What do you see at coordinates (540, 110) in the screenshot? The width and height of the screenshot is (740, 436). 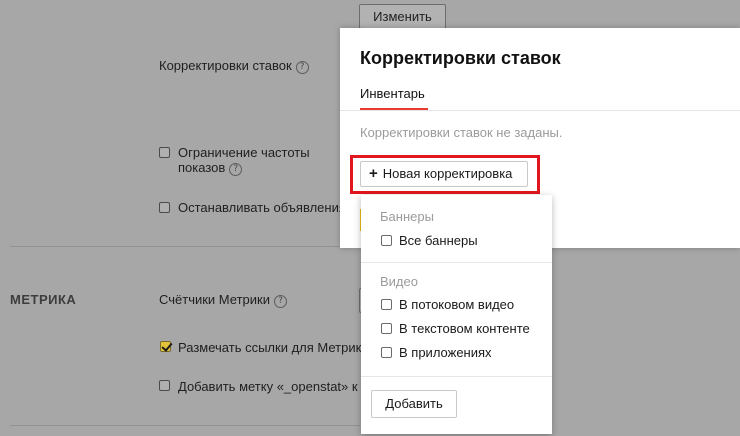 I see `tab-bar-divider` at bounding box center [540, 110].